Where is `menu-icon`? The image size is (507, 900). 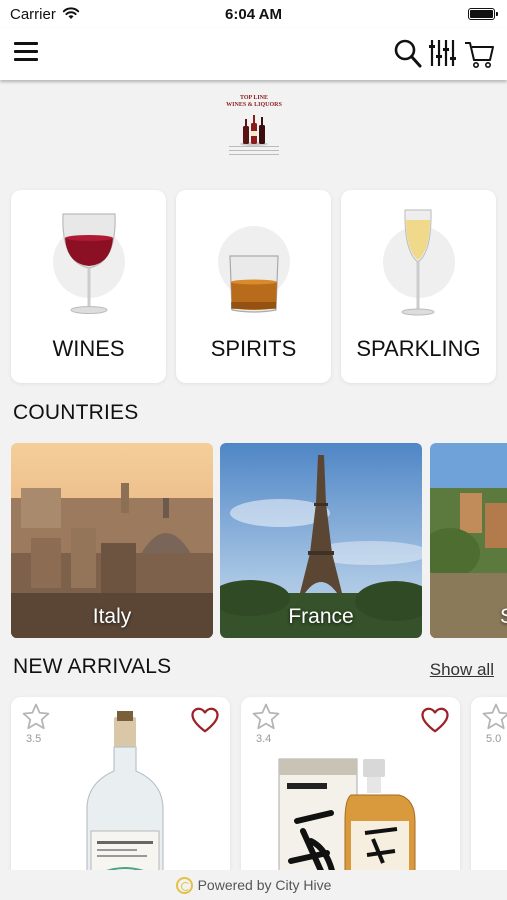 menu-icon is located at coordinates (26, 52).